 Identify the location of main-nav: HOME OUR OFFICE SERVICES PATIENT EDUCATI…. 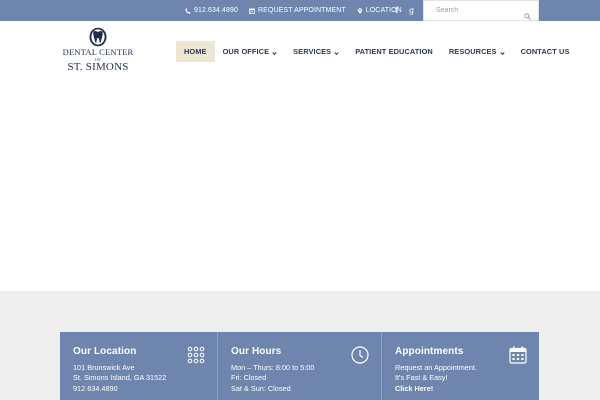
(376, 51).